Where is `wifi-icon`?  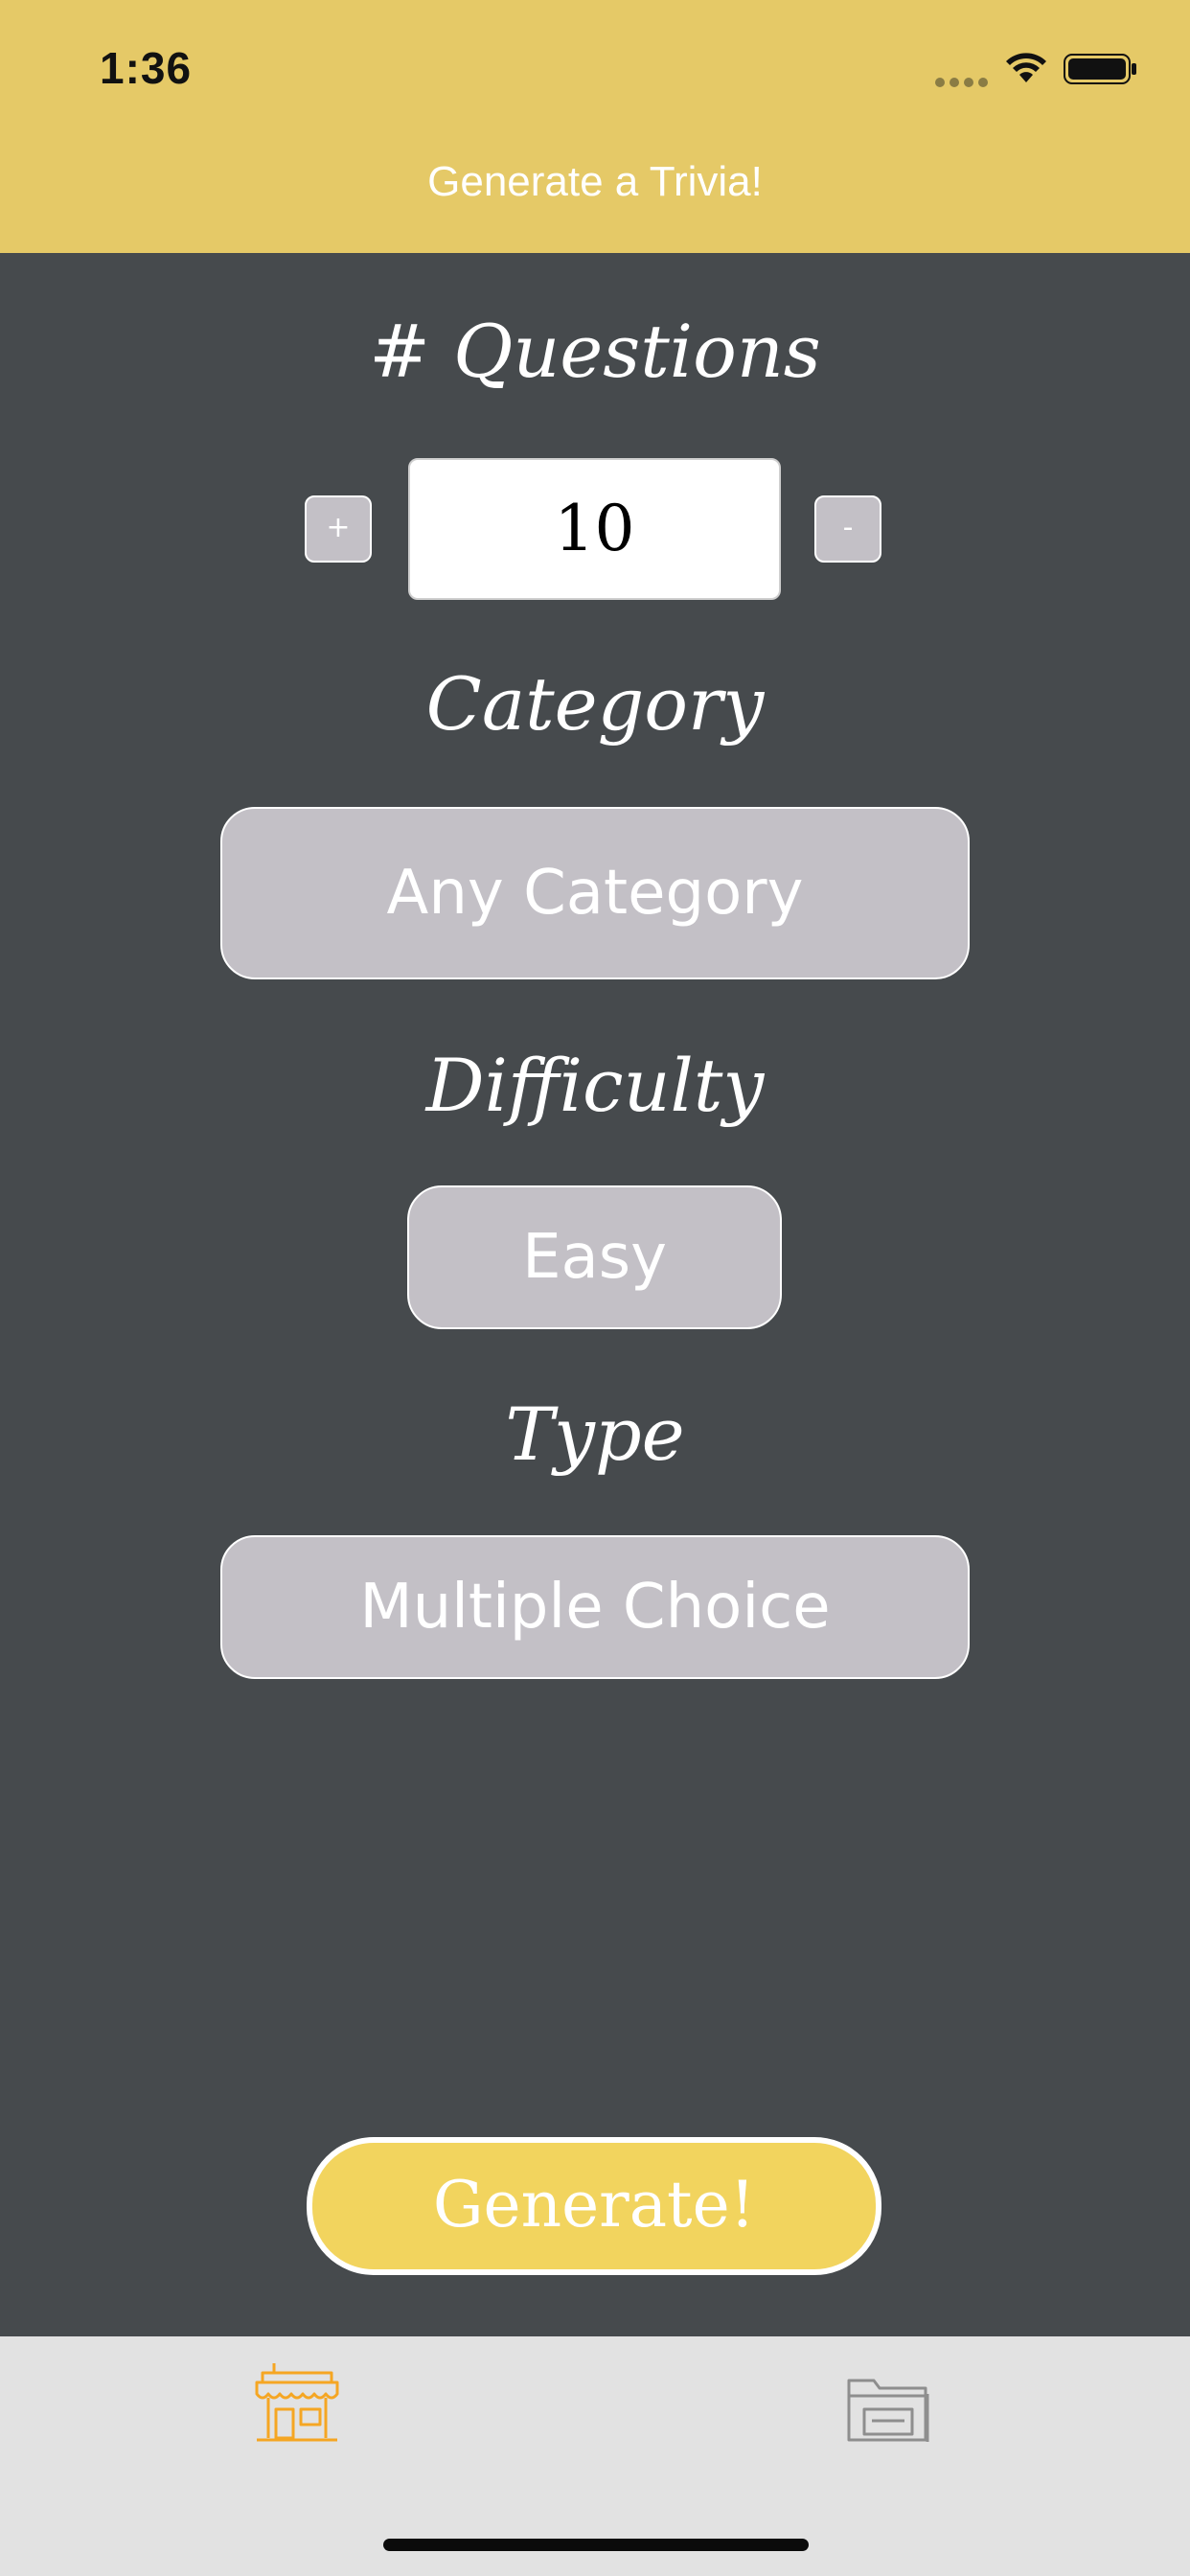 wifi-icon is located at coordinates (1026, 67).